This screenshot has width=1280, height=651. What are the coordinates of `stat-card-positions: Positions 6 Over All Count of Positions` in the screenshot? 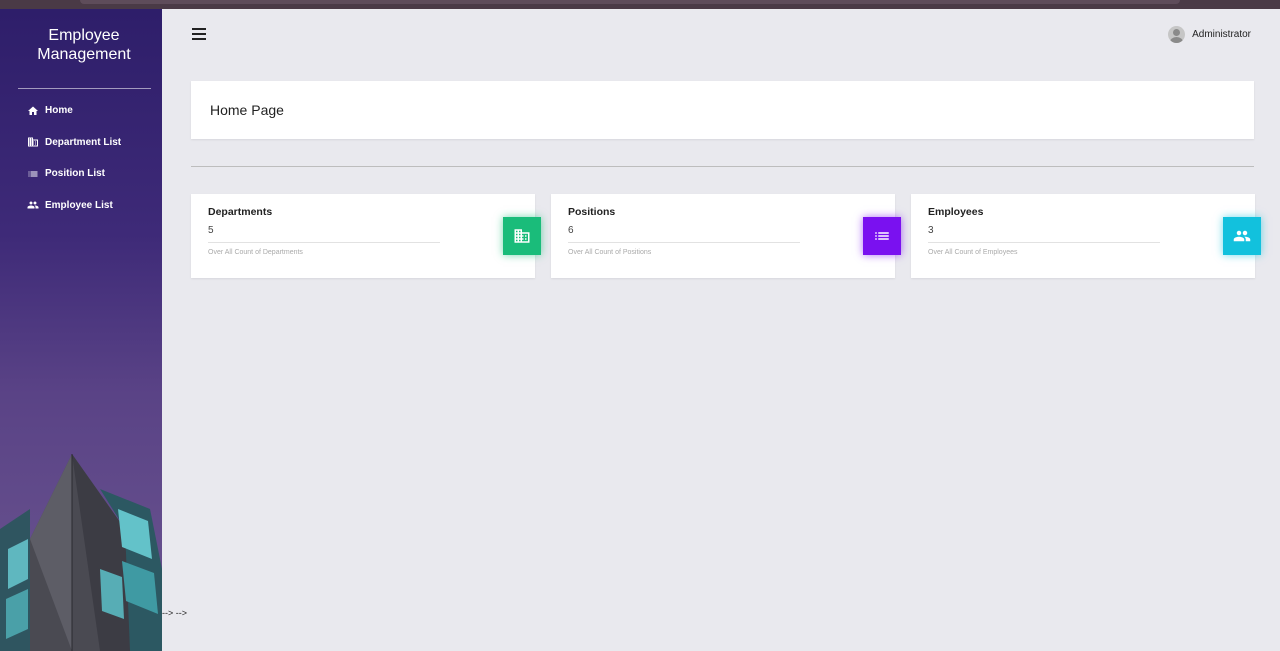 It's located at (726, 236).